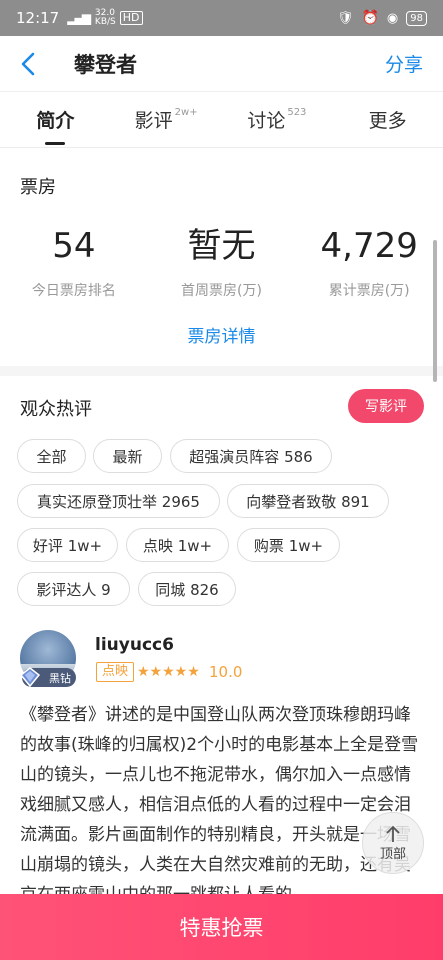 The image size is (443, 960). Describe the element at coordinates (79, 18) in the screenshot. I see `signal-icon: ▂▄▆` at that location.